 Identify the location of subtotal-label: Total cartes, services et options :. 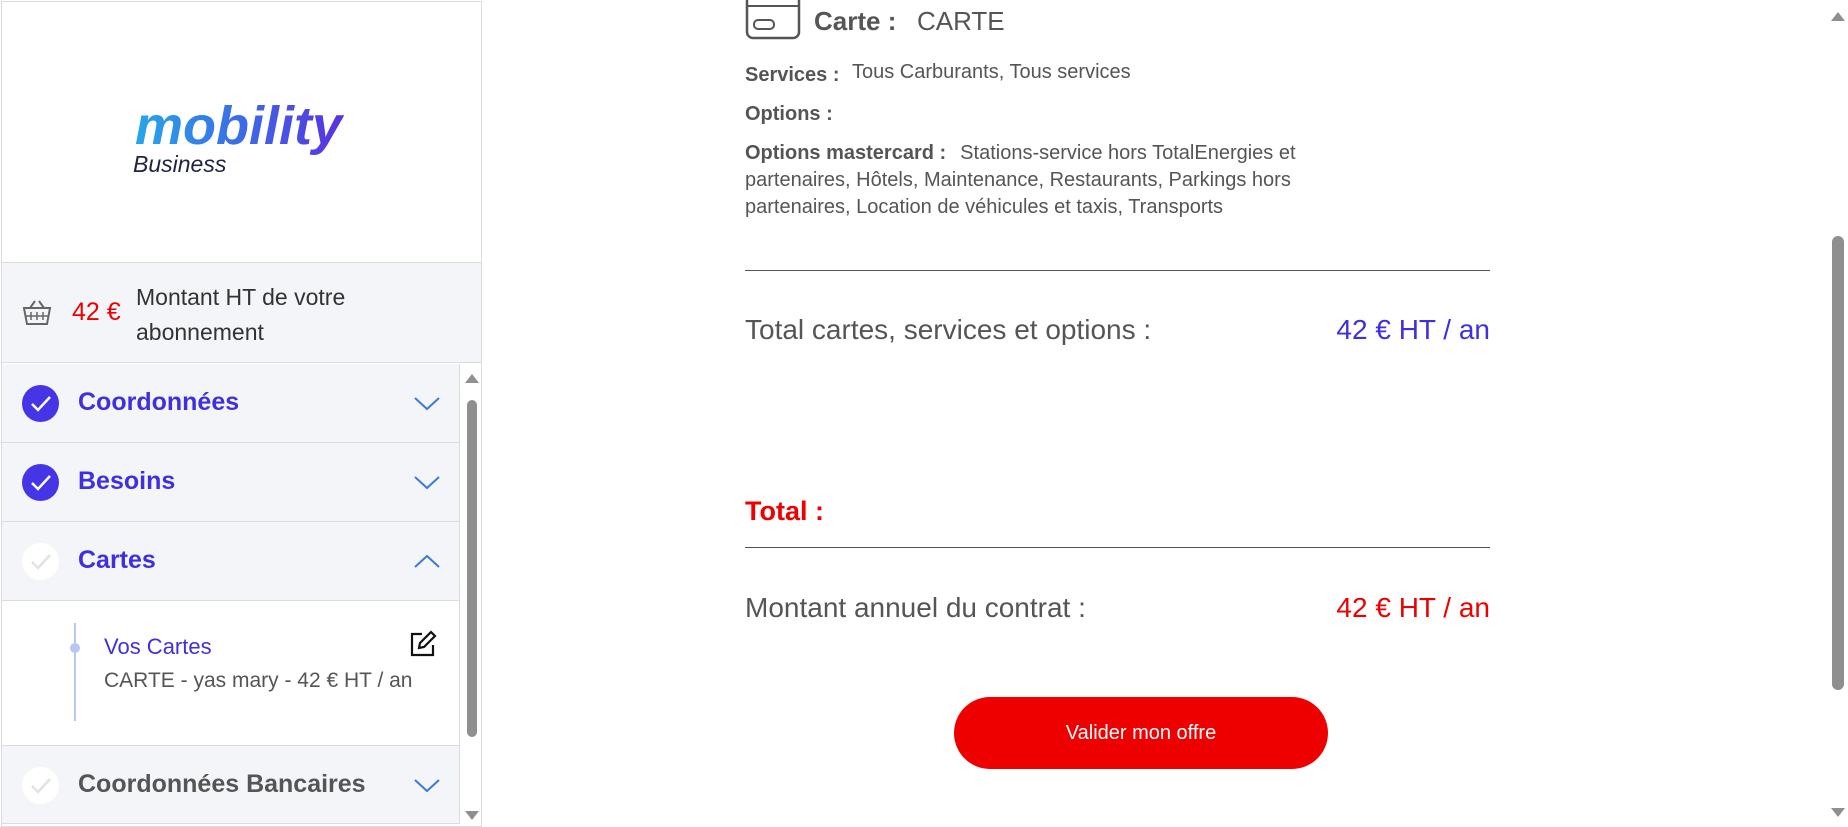
(948, 329).